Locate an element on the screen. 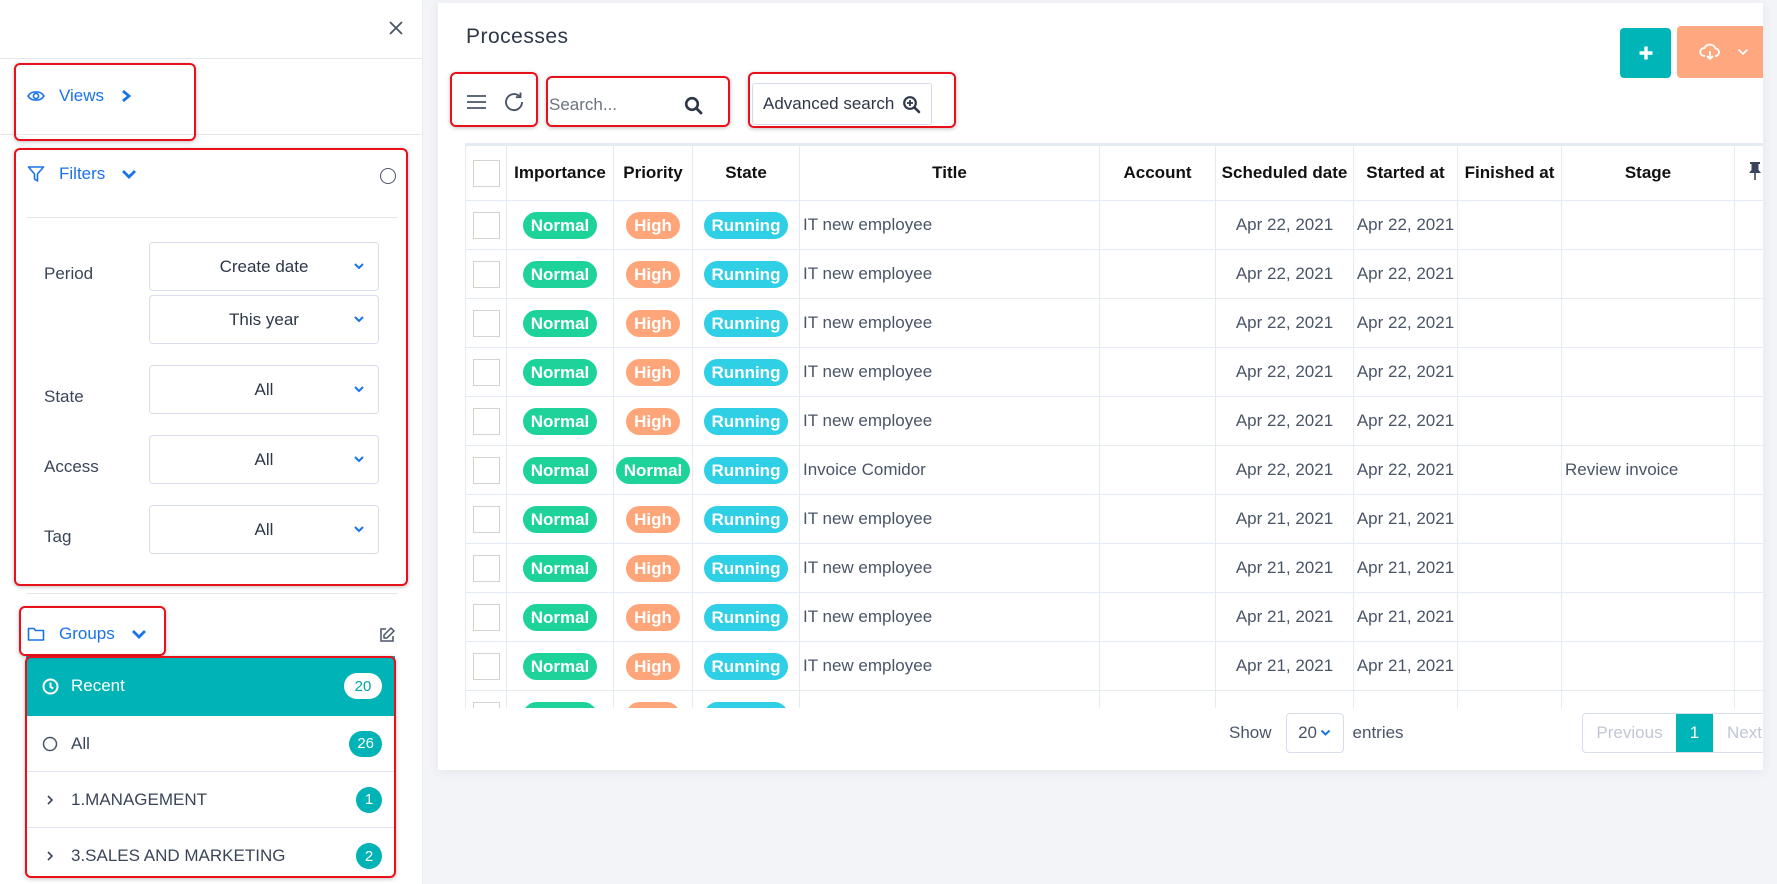  group-item-sales-and-marketing: 3.SALES AND MARKETING 2 is located at coordinates (210, 856).